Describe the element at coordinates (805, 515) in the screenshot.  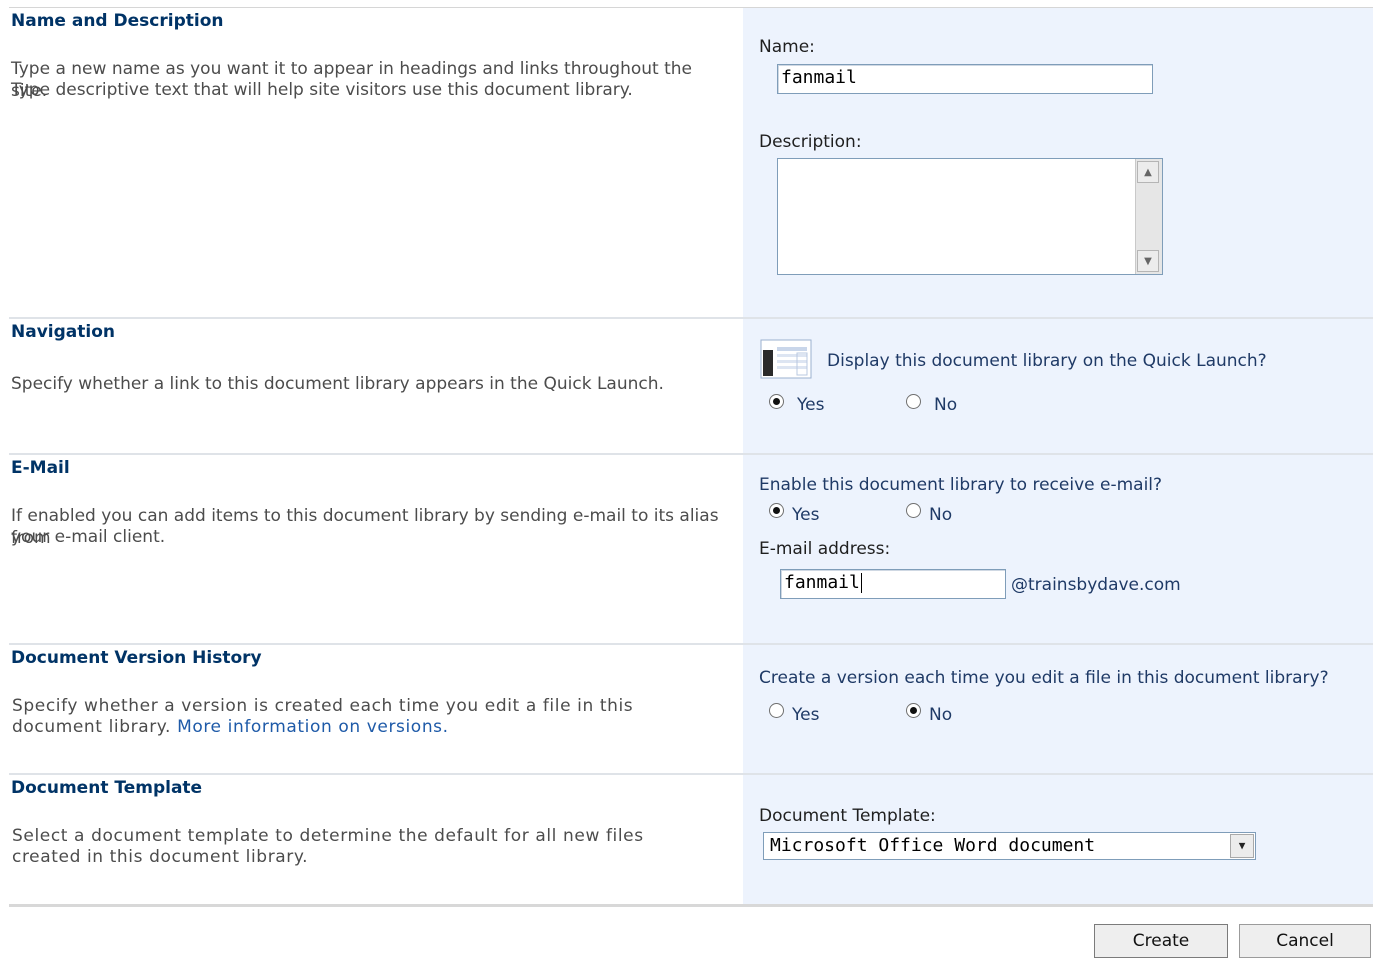
I see `email-yes-label: Yes` at that location.